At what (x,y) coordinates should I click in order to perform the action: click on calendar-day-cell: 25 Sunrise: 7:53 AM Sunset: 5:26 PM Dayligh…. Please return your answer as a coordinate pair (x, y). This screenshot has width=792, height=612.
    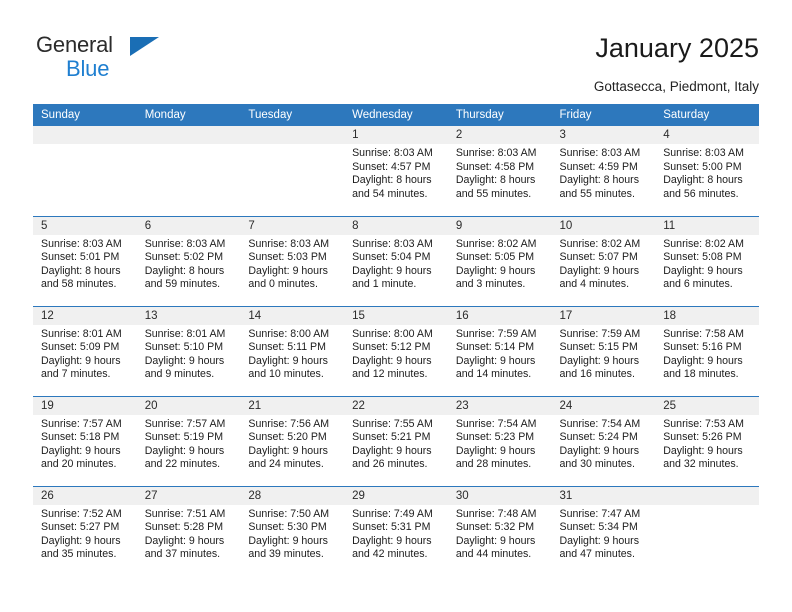
    Looking at the image, I should click on (707, 440).